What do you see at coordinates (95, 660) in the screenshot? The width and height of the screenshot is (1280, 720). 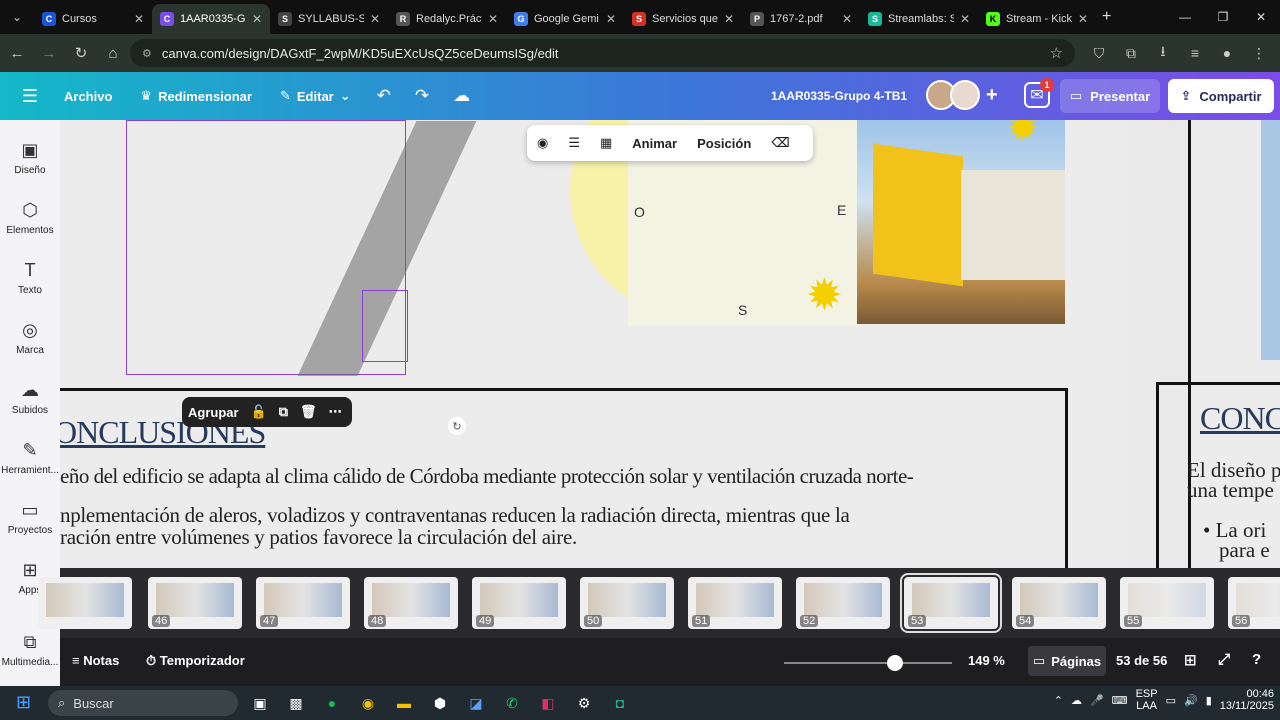 I see `notes-button: ≡ Notas` at bounding box center [95, 660].